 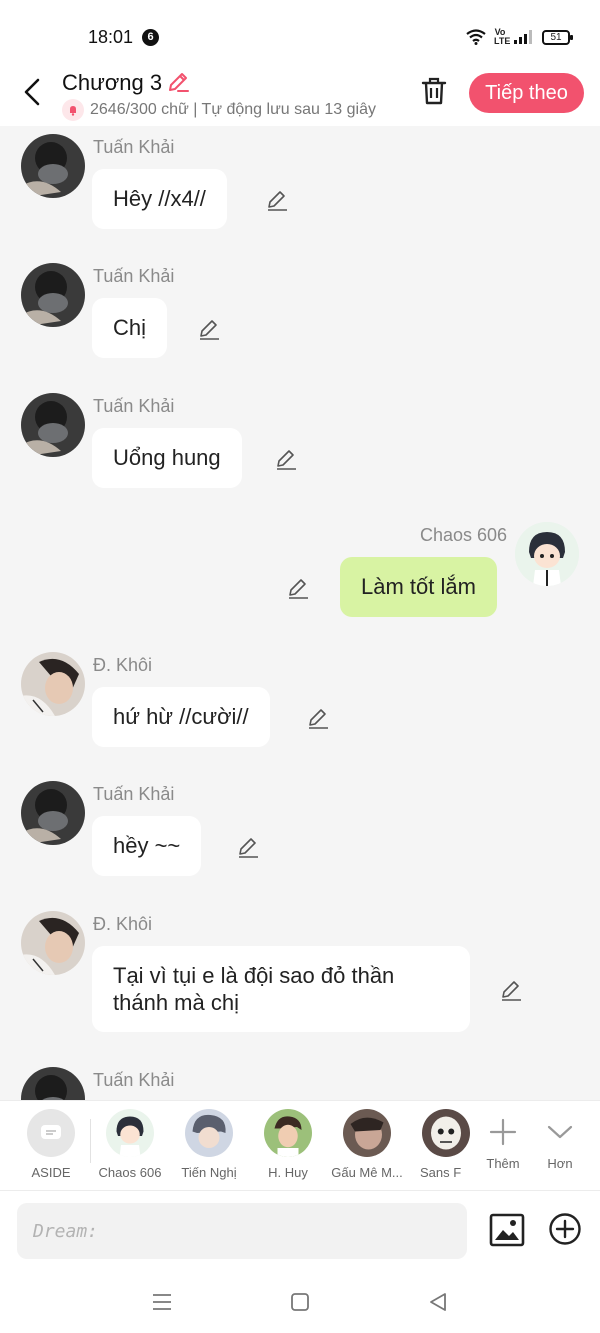 I want to click on character-label: H. Huy, so click(x=288, y=1172).